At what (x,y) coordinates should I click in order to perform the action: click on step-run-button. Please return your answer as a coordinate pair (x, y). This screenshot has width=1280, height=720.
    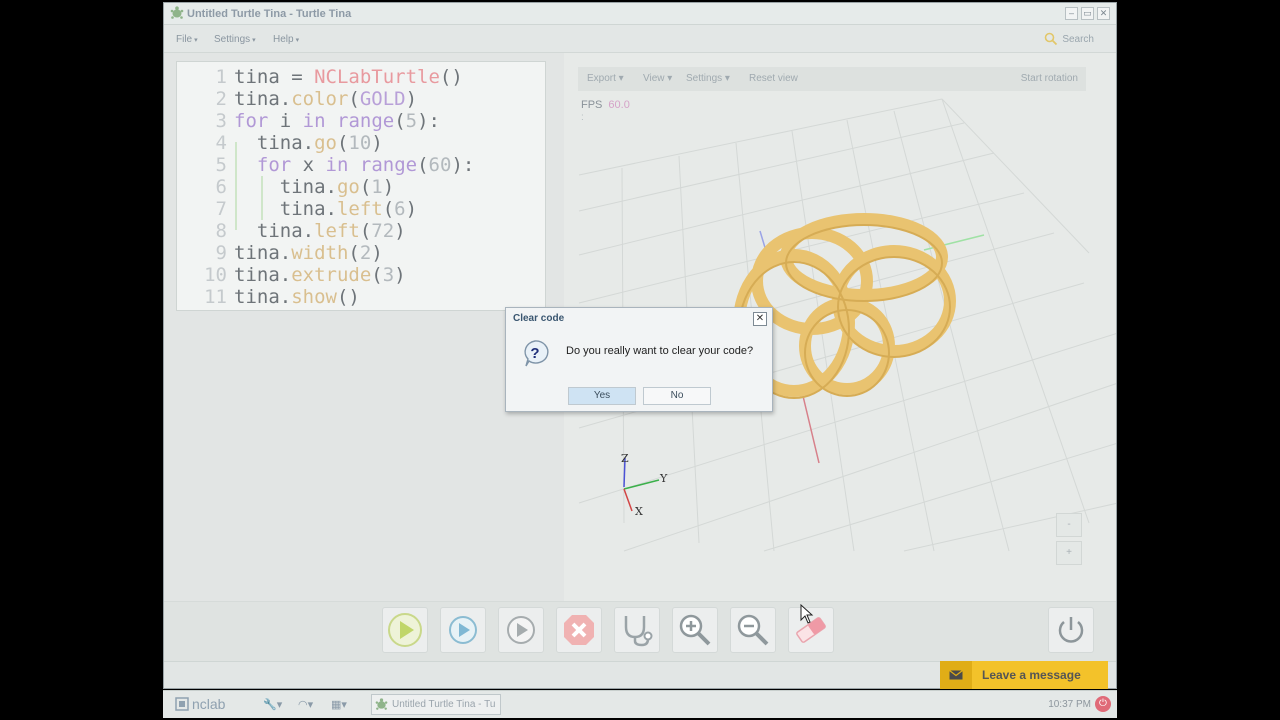
    Looking at the image, I should click on (463, 630).